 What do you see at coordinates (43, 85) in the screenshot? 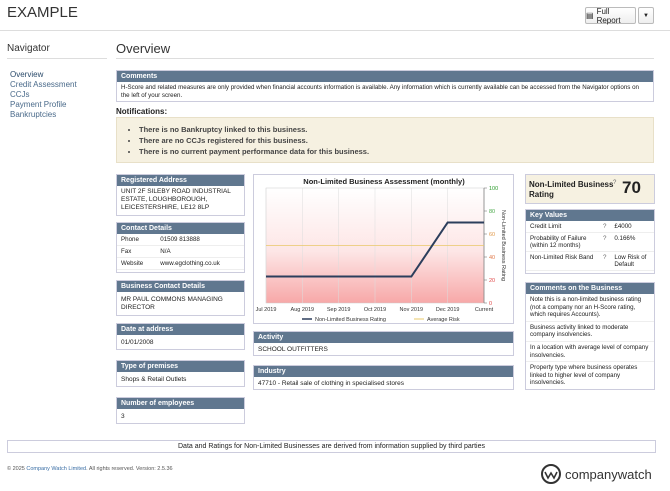
I see `nav-item-credit-assessment: Credit Assessment` at bounding box center [43, 85].